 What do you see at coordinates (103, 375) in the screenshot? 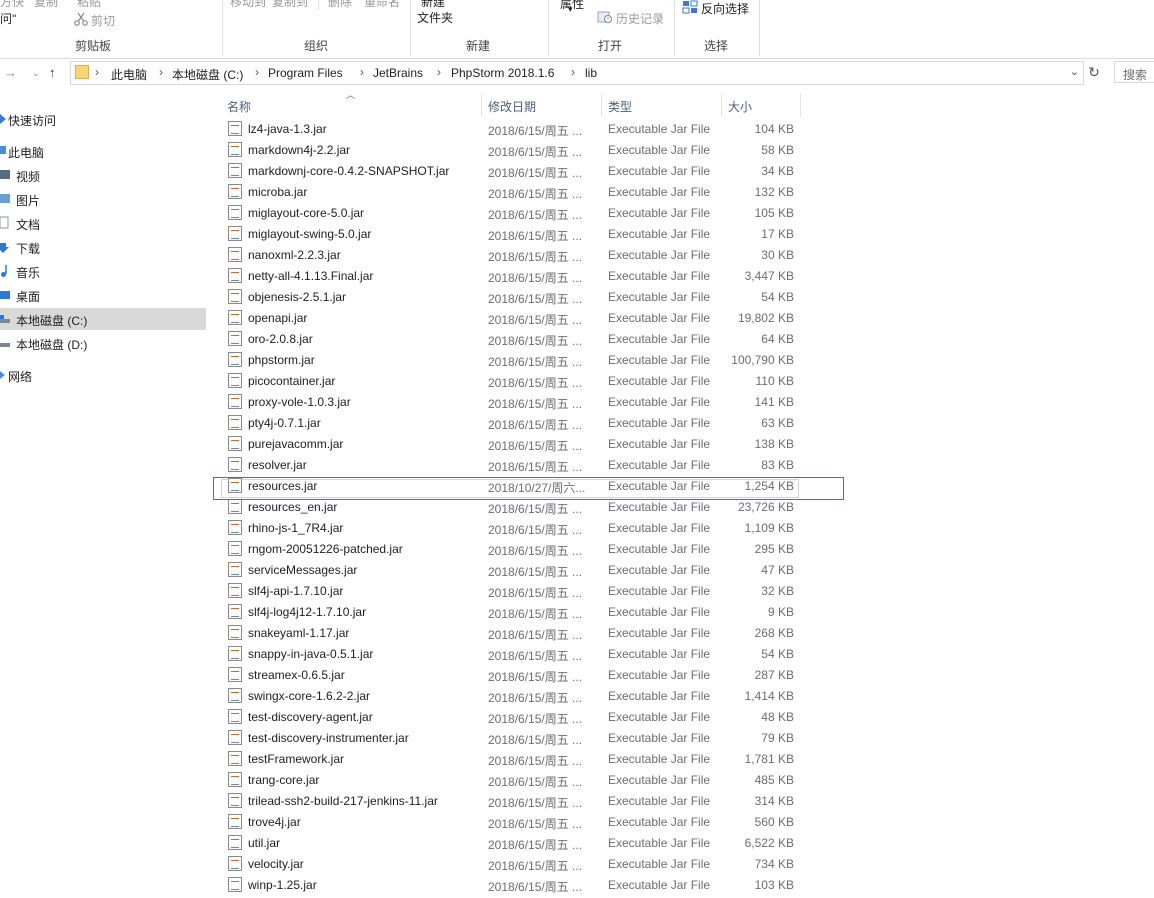
I see `sidebar-item-network: 网络` at bounding box center [103, 375].